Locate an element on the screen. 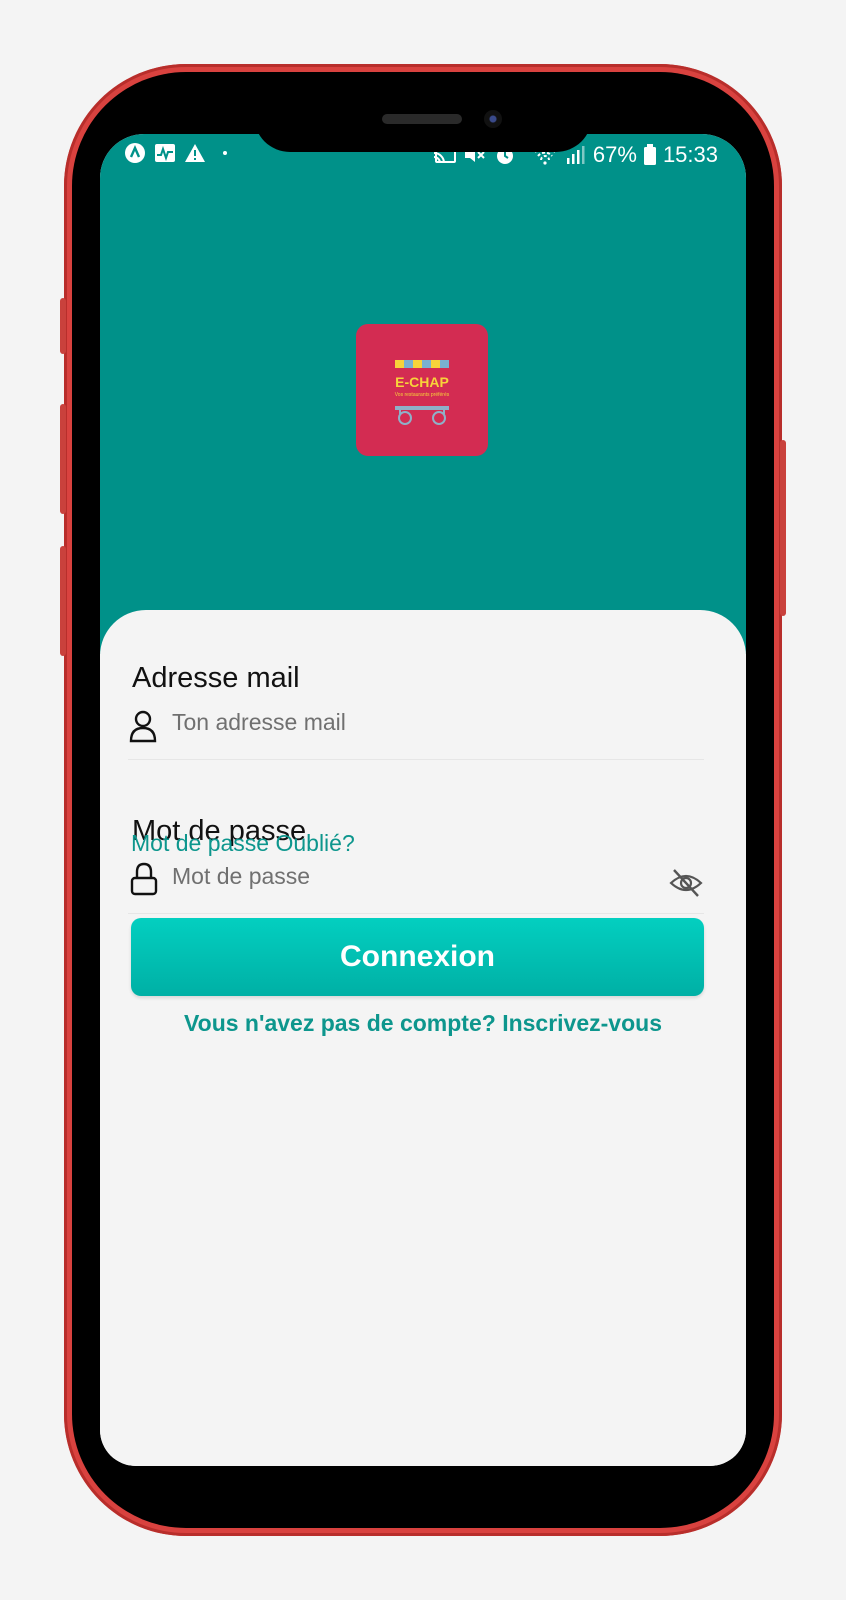 Image resolution: width=846 pixels, height=1600 pixels. status-time: 15:33 is located at coordinates (690, 154).